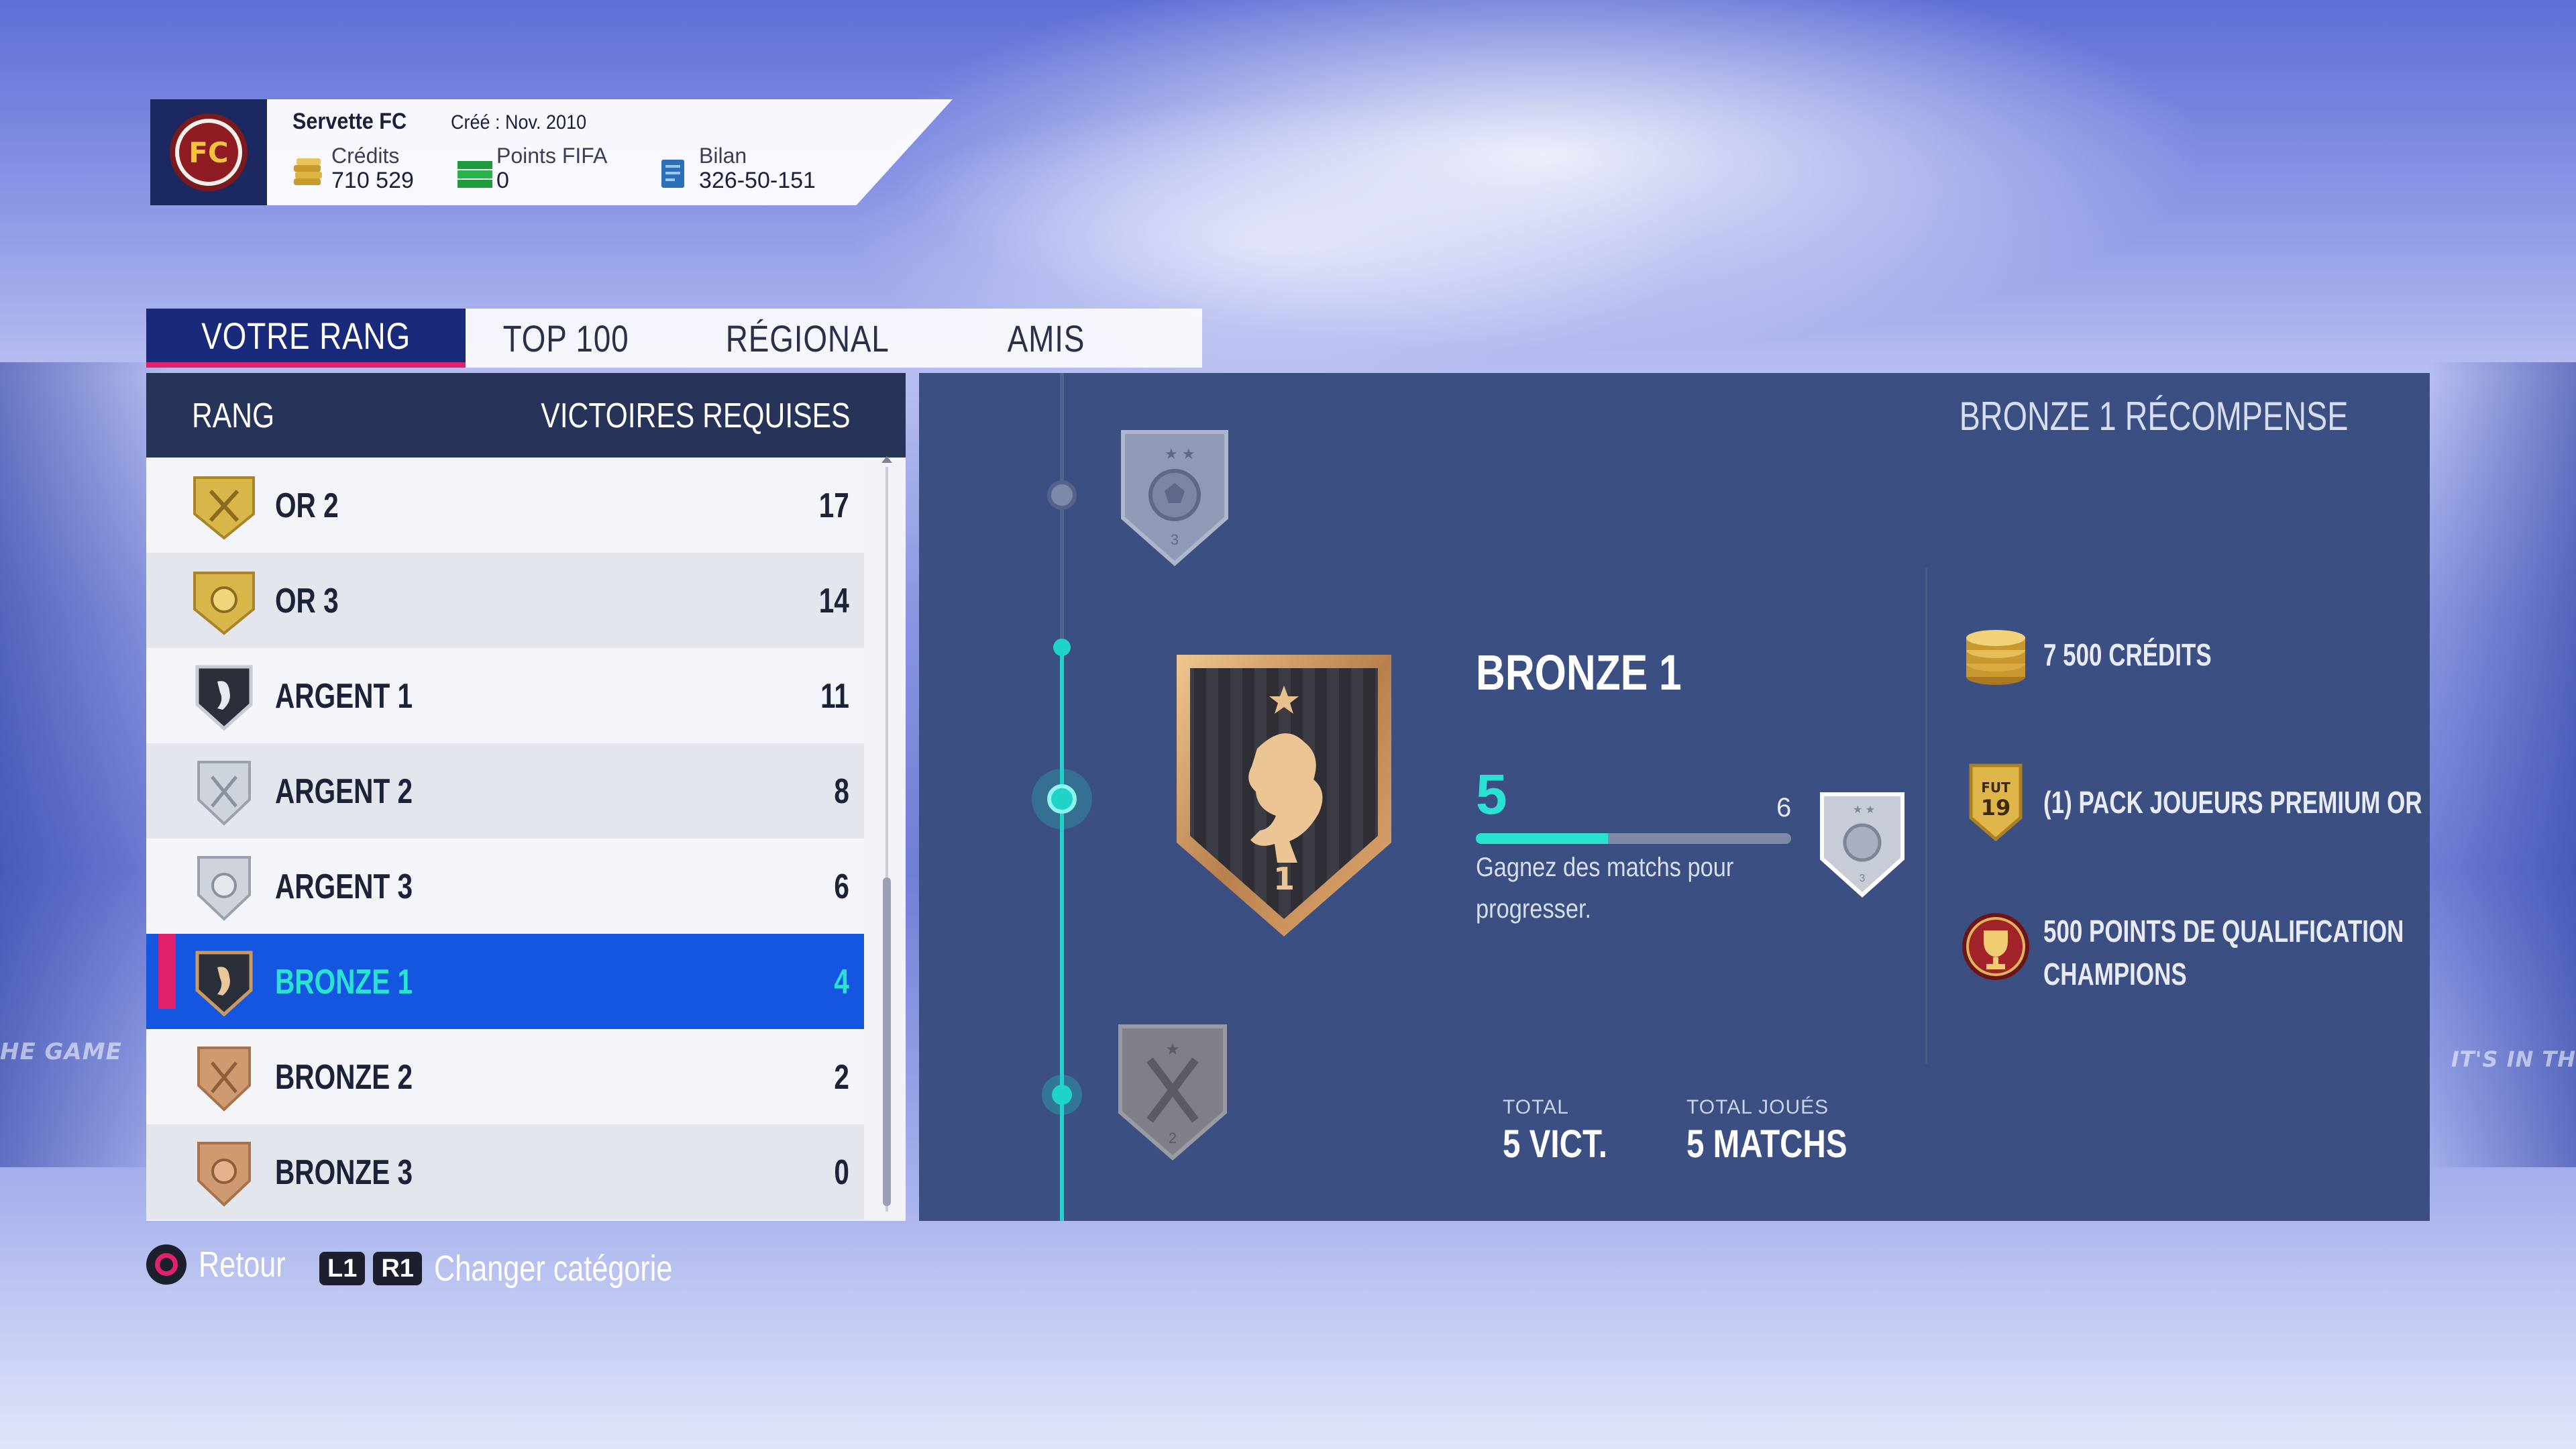  Describe the element at coordinates (1996, 657) in the screenshot. I see `coins-stack-icon` at that location.